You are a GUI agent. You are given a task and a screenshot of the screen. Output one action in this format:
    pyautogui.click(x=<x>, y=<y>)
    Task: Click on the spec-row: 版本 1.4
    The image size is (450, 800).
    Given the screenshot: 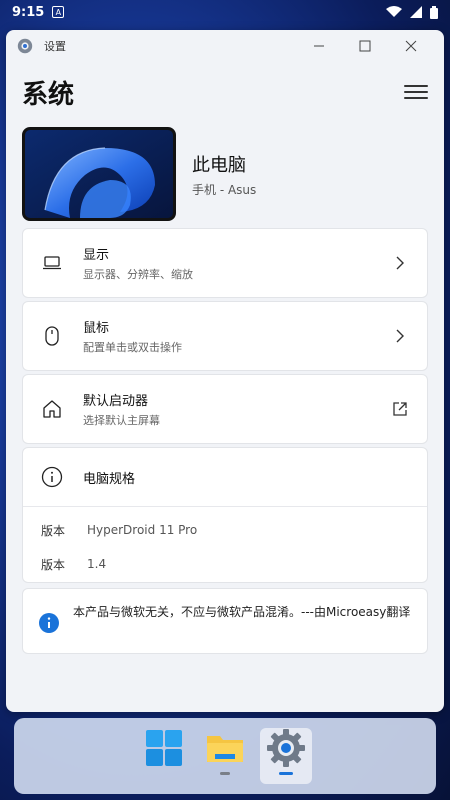 What is the action you would take?
    pyautogui.click(x=225, y=564)
    